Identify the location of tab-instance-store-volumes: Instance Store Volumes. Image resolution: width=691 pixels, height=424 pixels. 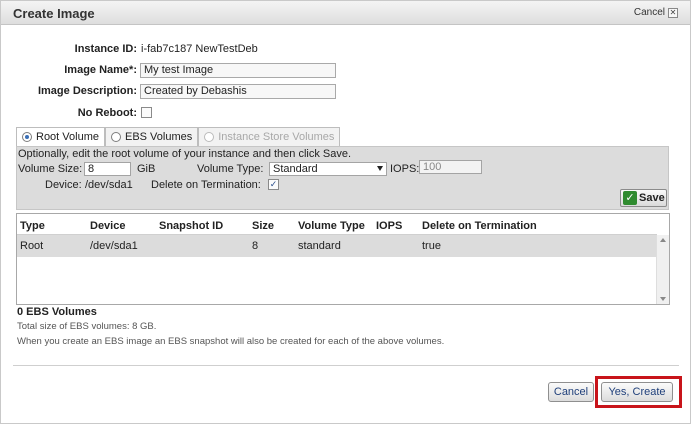
(269, 136).